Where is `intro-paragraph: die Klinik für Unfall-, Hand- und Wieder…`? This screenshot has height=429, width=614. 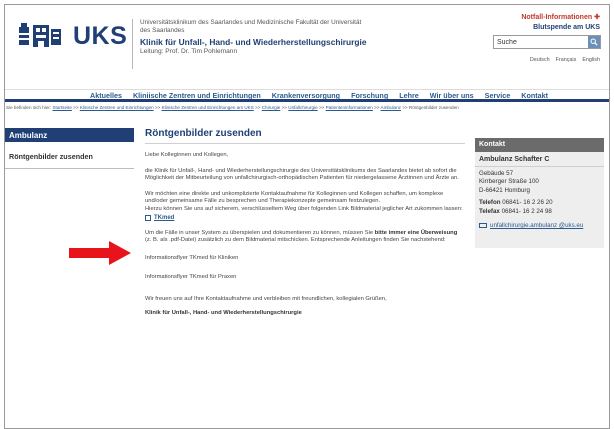
intro-paragraph: die Klinik für Unfall-, Hand- und Wieder… is located at coordinates (302, 174).